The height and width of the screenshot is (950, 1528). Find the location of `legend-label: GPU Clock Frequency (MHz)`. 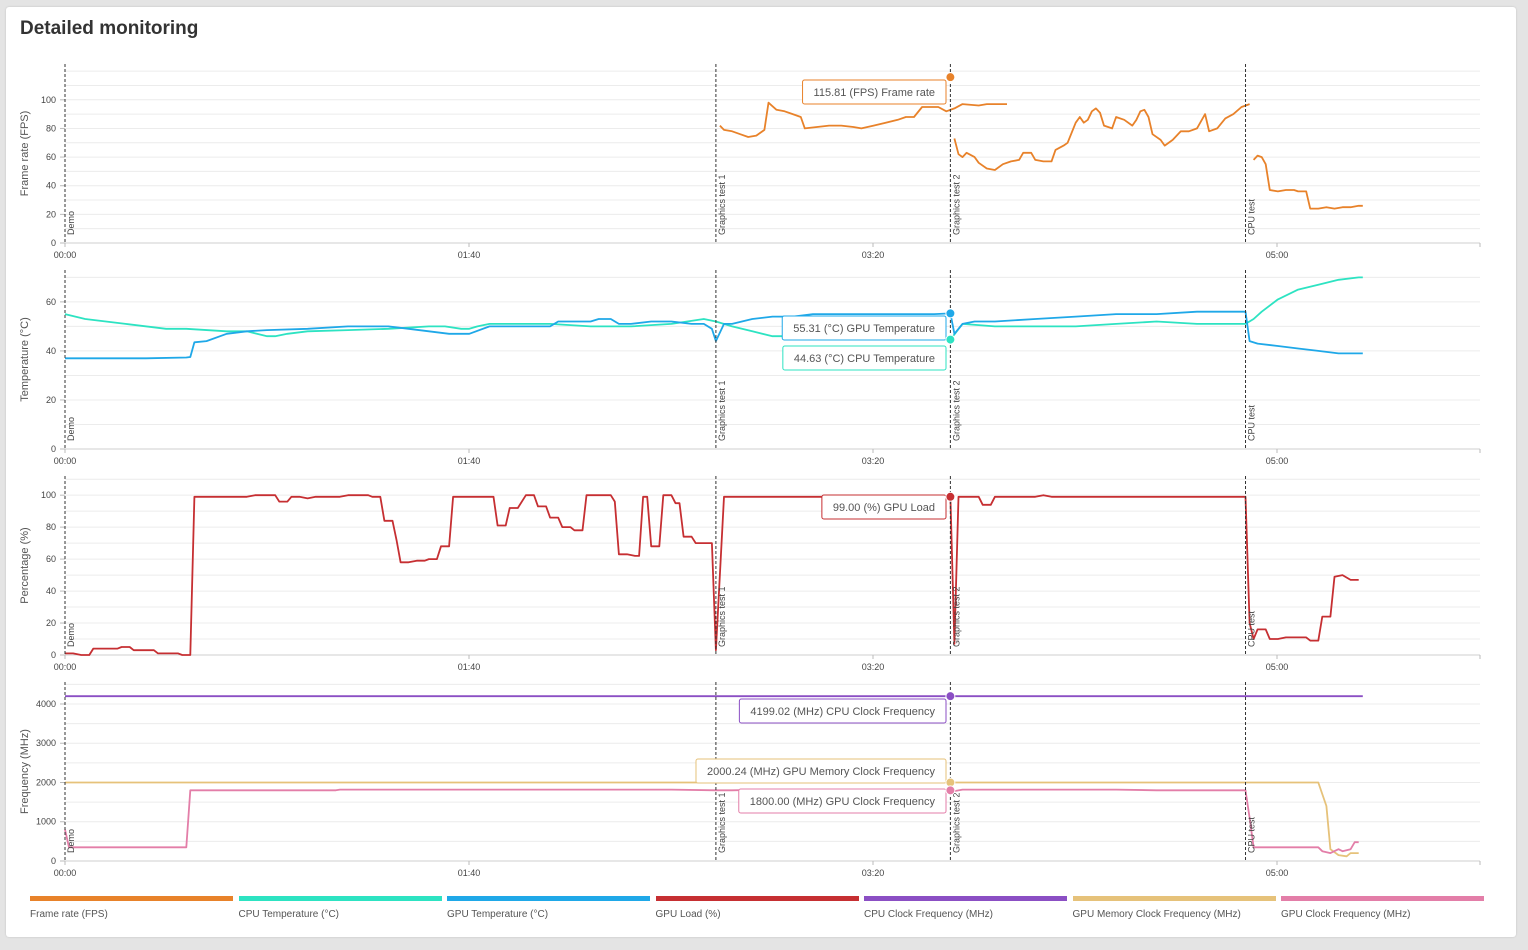

legend-label: GPU Clock Frequency (MHz) is located at coordinates (1346, 914).